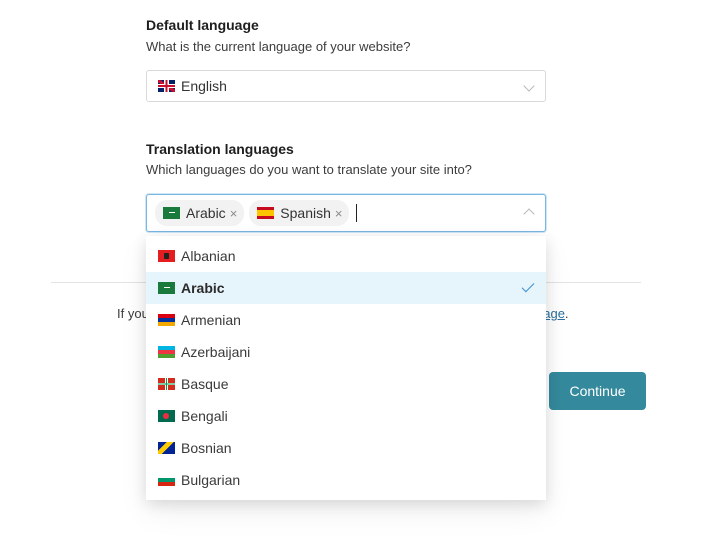  I want to click on albania-flag-icon, so click(166, 256).